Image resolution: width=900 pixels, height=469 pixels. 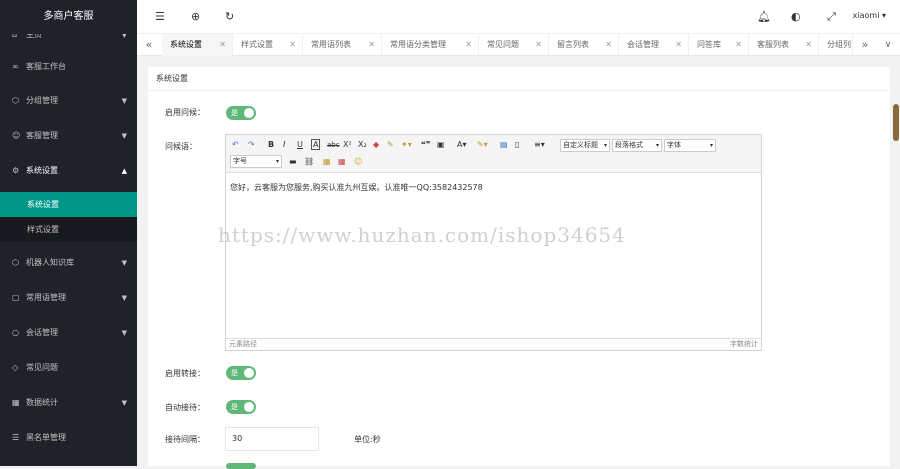 I want to click on transfer-switch: 是, so click(x=241, y=373).